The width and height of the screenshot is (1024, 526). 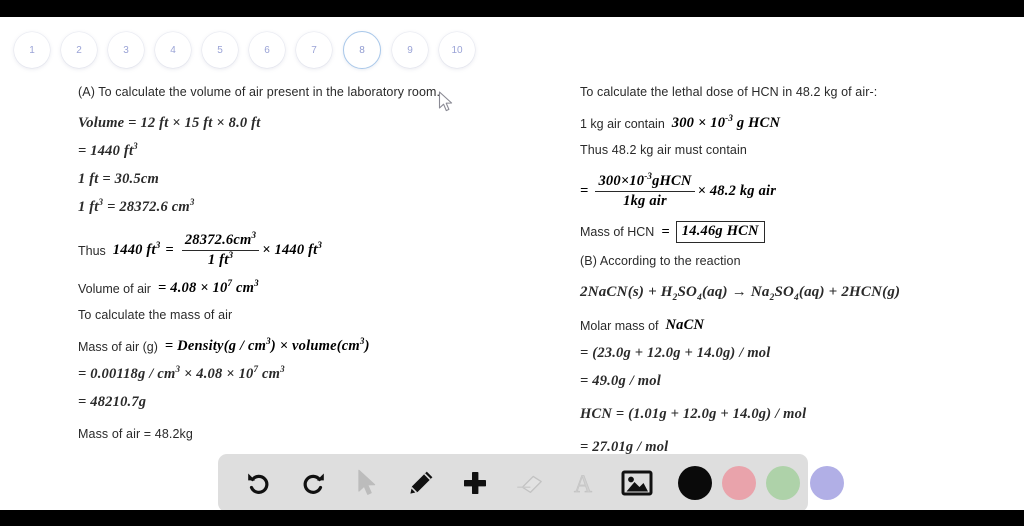 What do you see at coordinates (666, 292) in the screenshot?
I see `reaction-h2so4-h: H` at bounding box center [666, 292].